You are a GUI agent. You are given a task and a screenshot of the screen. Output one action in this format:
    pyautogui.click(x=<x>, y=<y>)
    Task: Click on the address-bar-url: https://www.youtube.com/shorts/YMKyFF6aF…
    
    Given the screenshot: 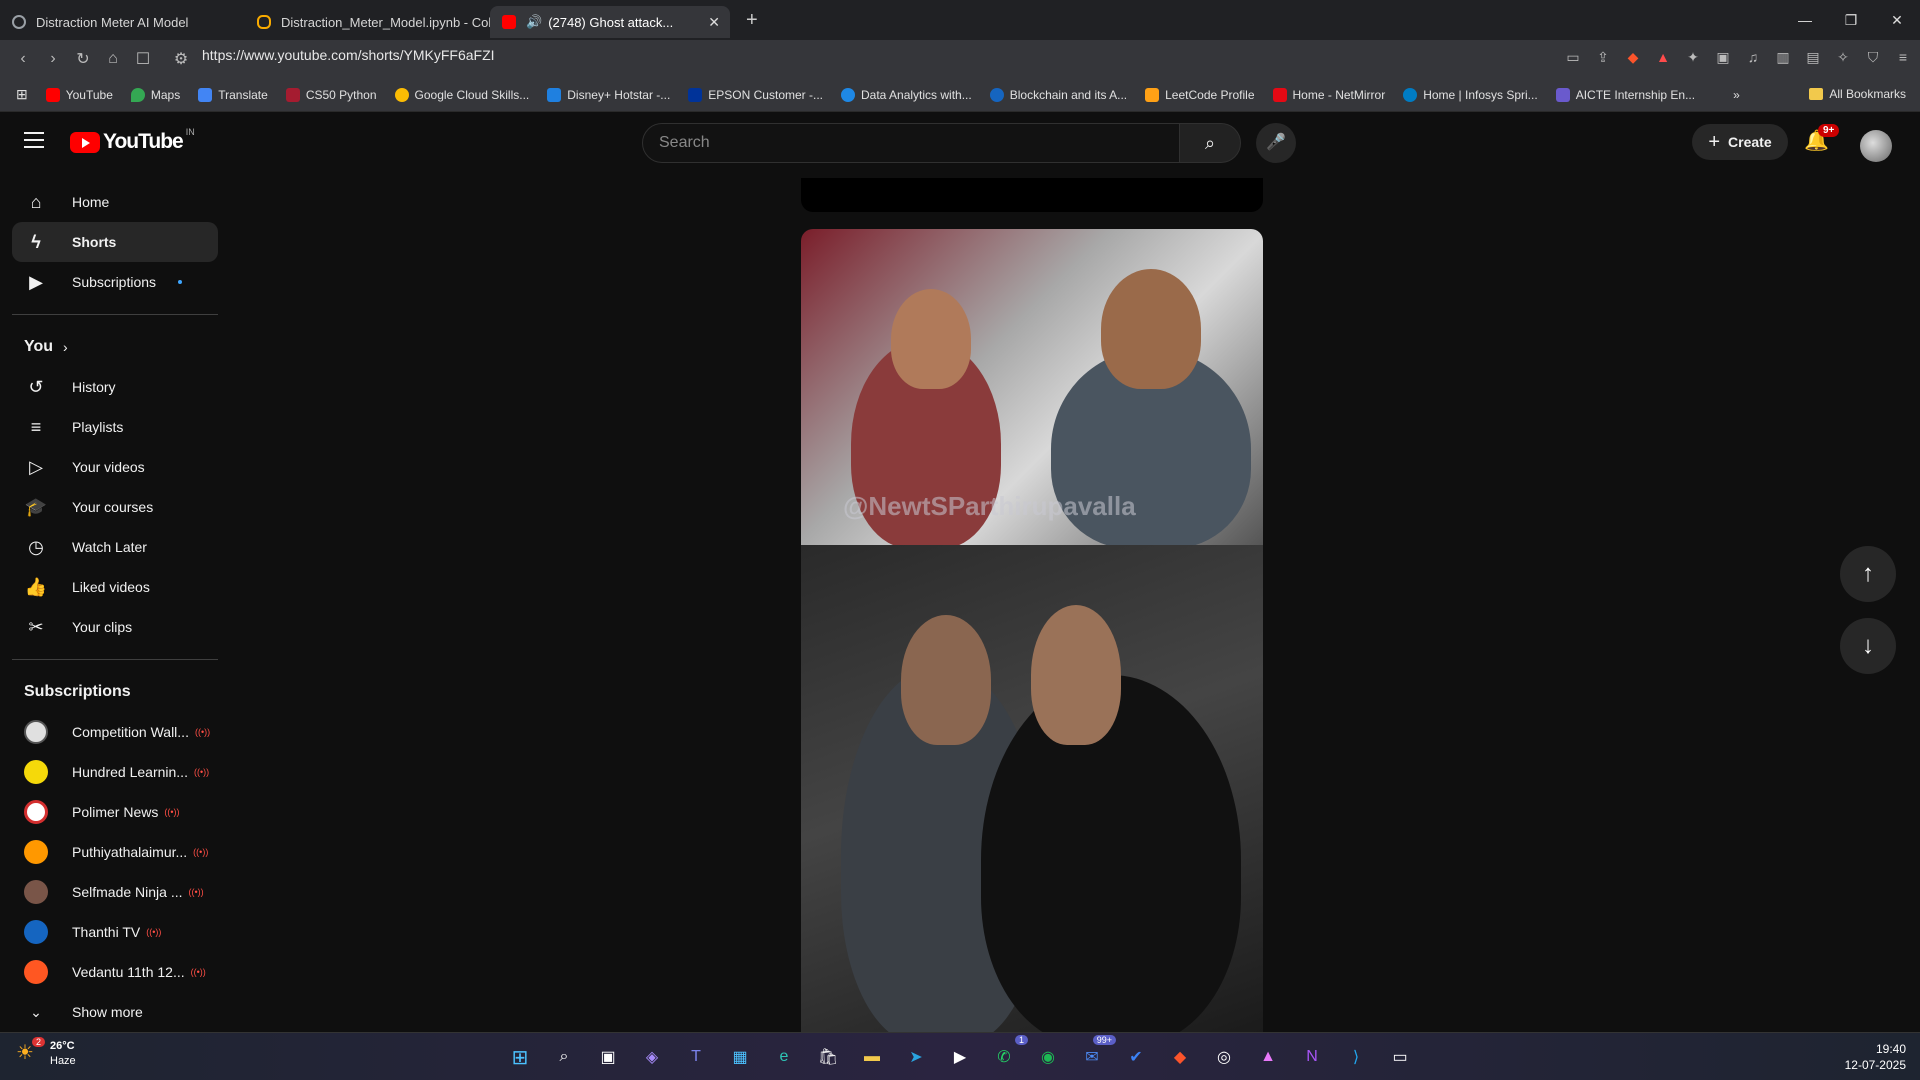 What is the action you would take?
    pyautogui.click(x=348, y=55)
    